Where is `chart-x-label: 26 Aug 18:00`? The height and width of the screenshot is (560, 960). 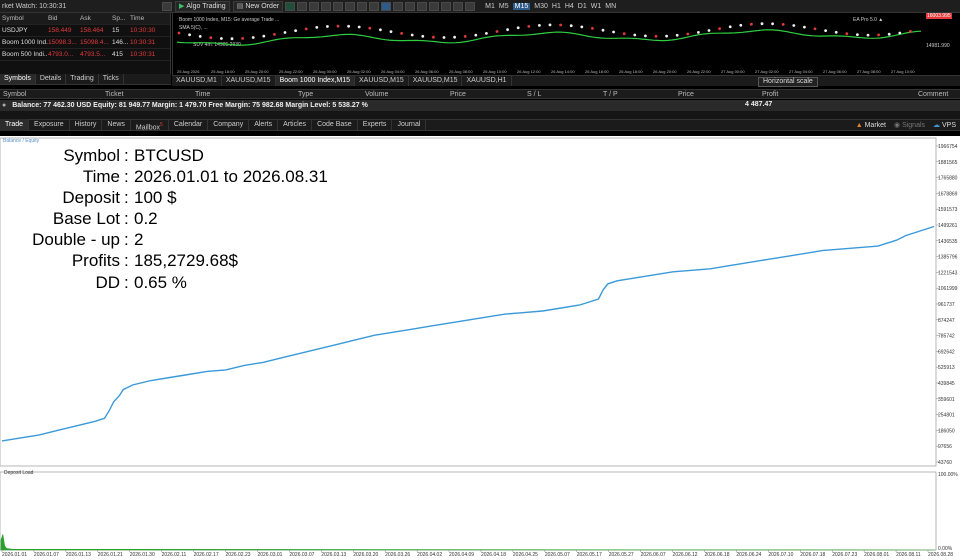 chart-x-label: 26 Aug 18:00 is located at coordinates (631, 71).